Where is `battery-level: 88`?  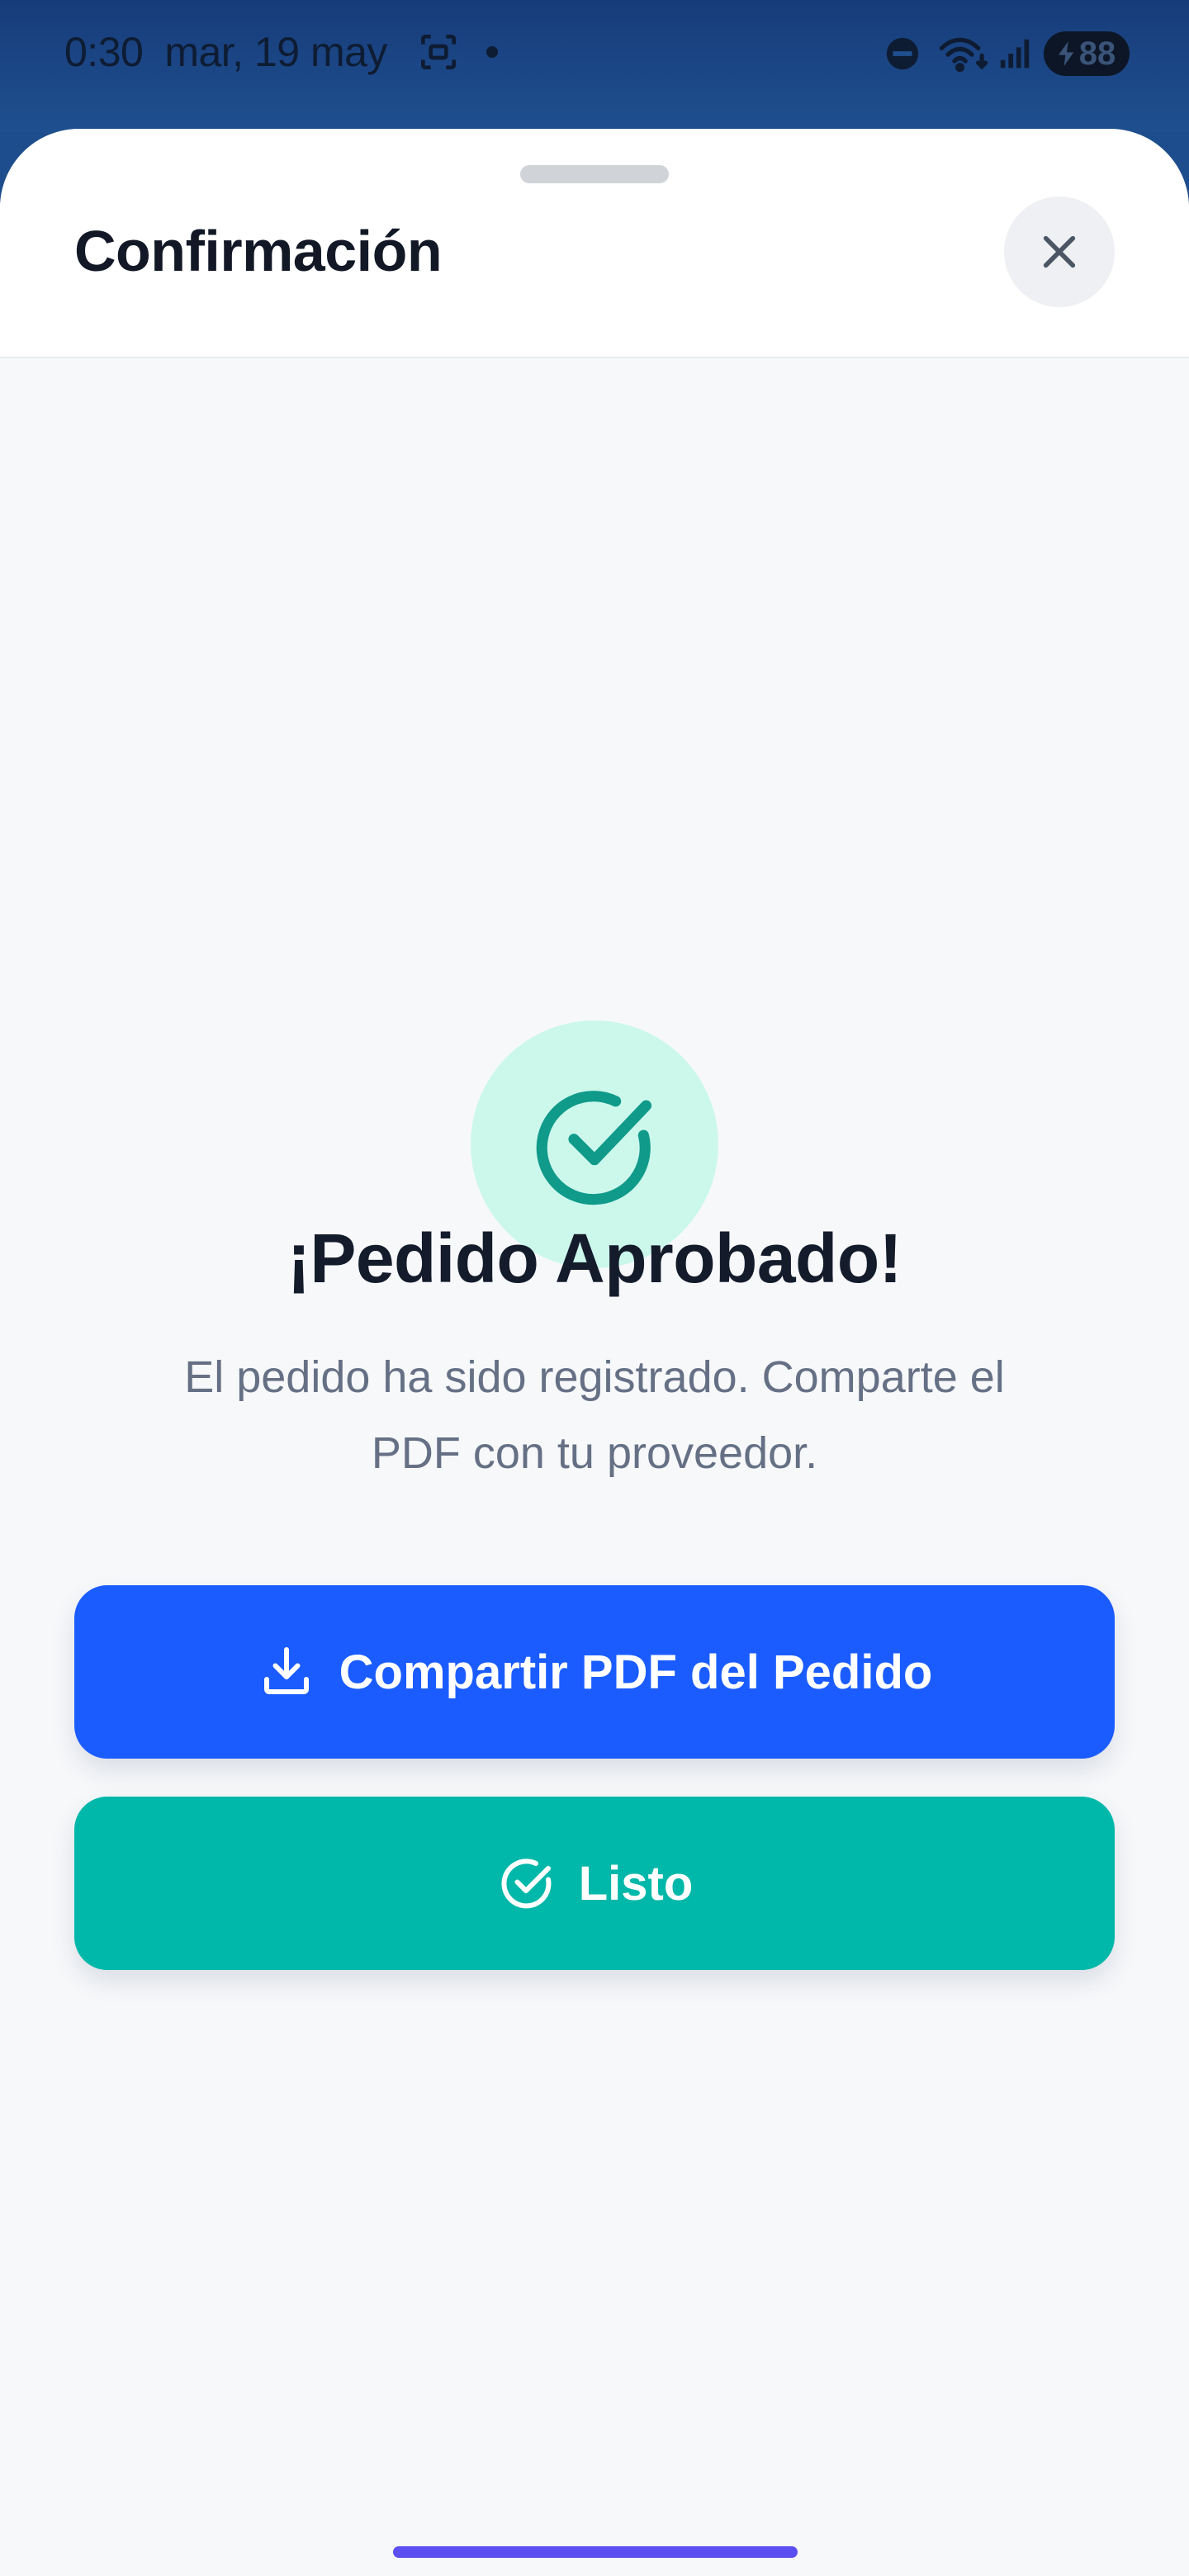 battery-level: 88 is located at coordinates (1097, 53).